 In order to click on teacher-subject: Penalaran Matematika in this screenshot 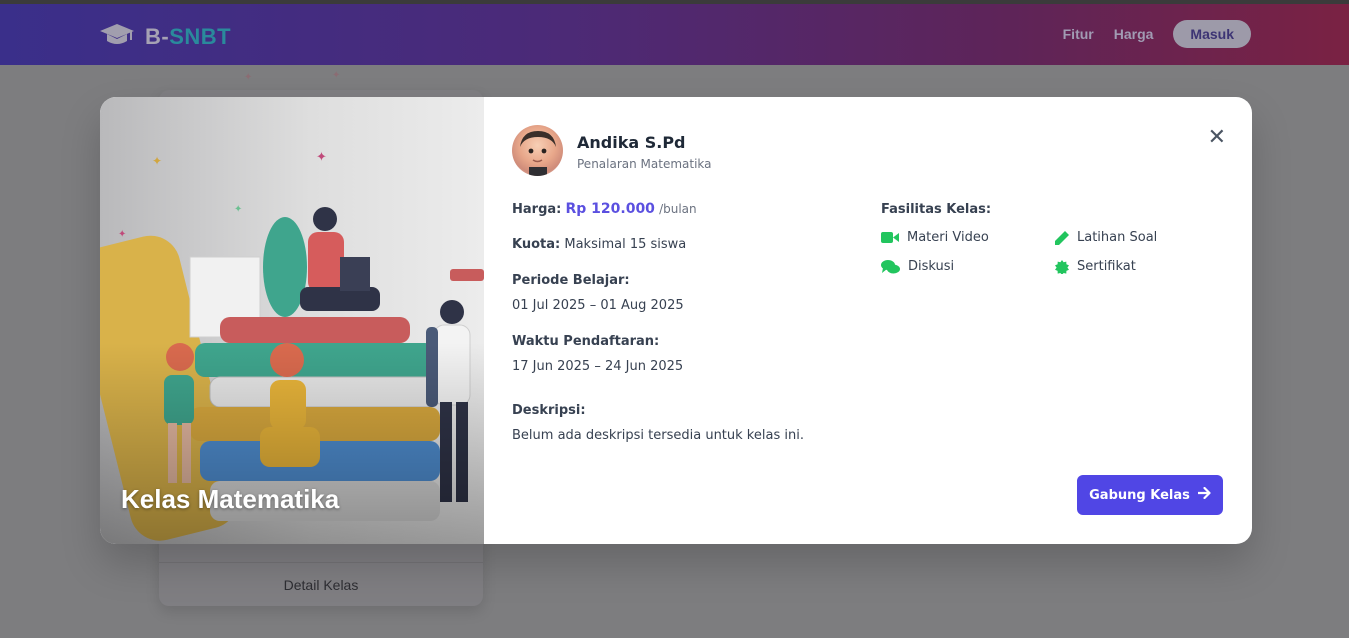, I will do `click(644, 163)`.